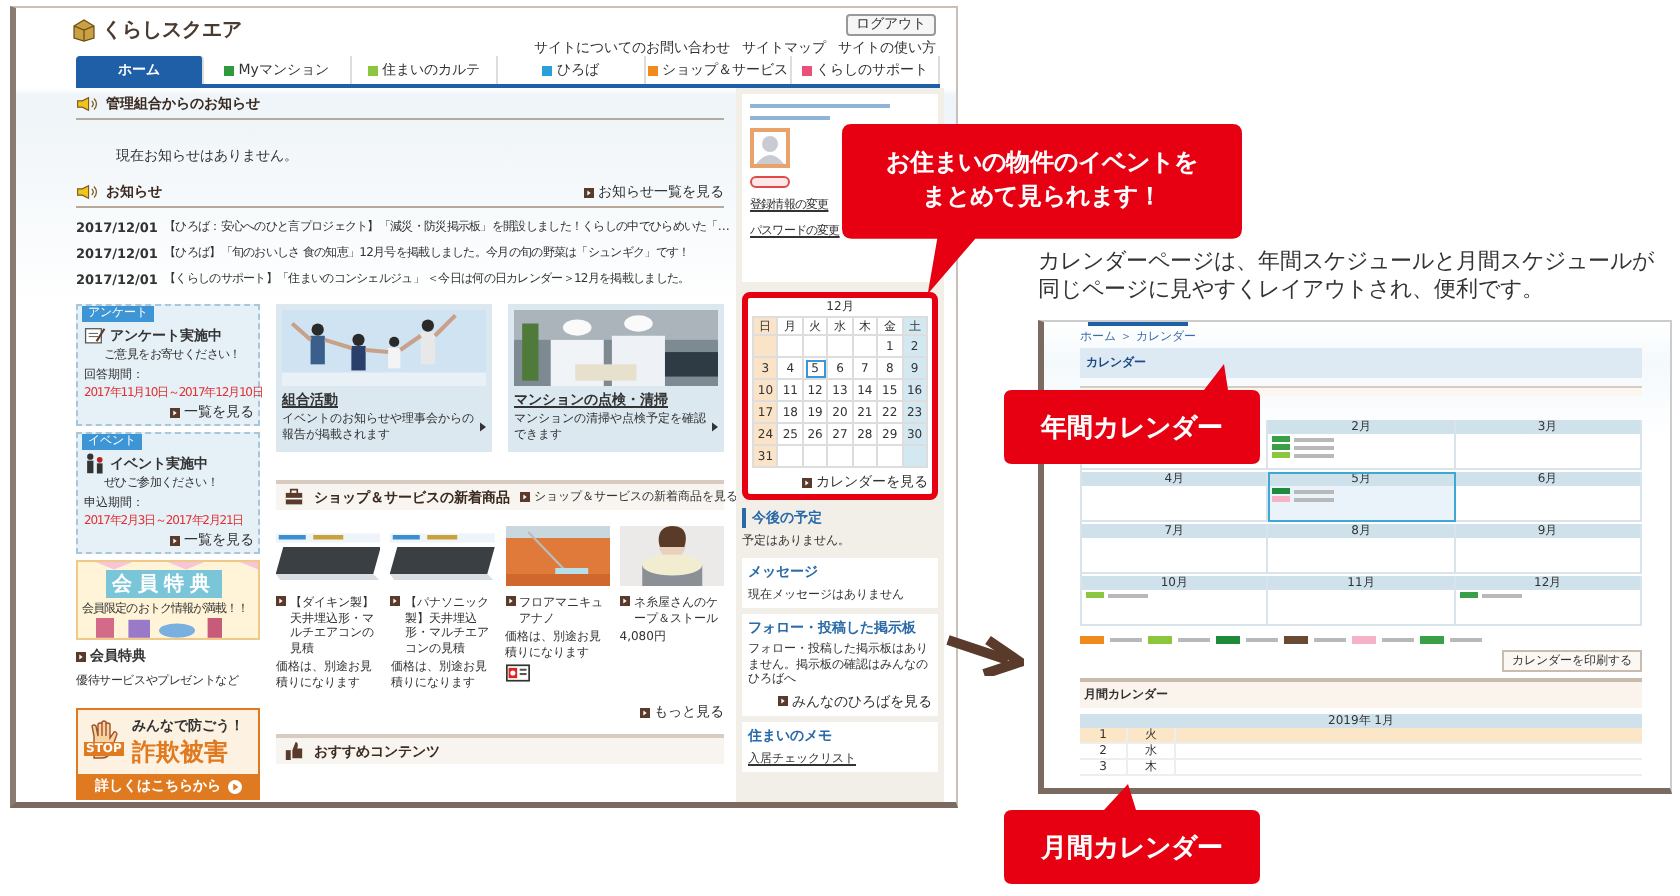  What do you see at coordinates (1132, 834) in the screenshot?
I see `callout: 月間カレンダー` at bounding box center [1132, 834].